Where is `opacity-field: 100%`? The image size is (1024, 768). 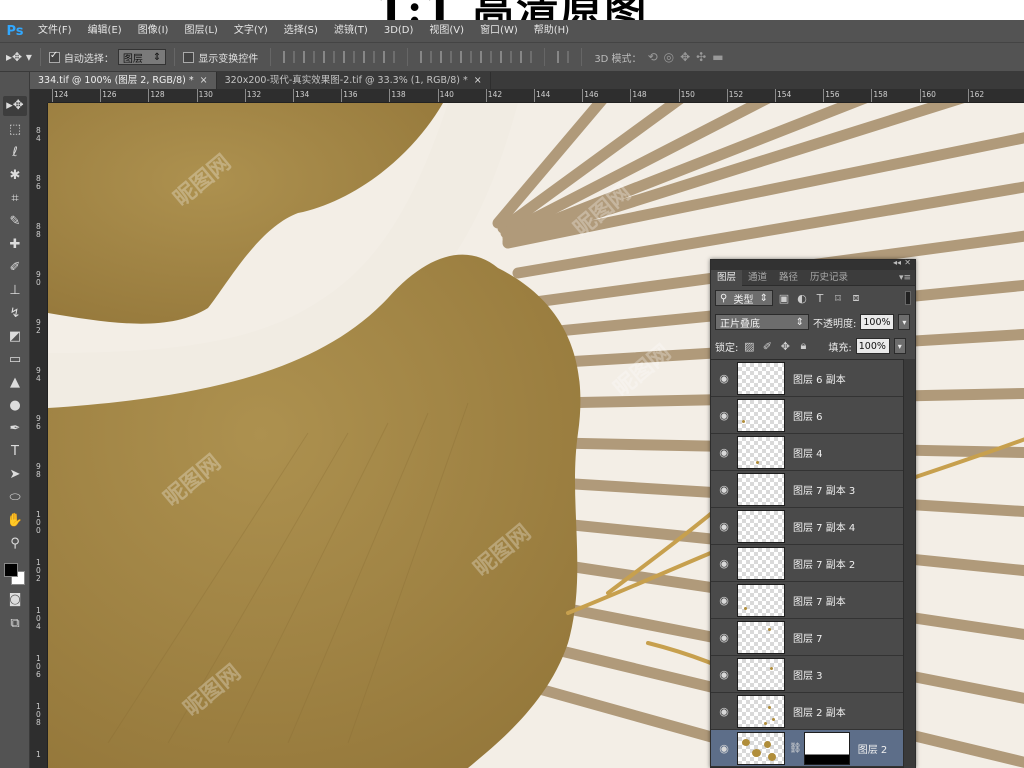 opacity-field: 100% is located at coordinates (877, 322).